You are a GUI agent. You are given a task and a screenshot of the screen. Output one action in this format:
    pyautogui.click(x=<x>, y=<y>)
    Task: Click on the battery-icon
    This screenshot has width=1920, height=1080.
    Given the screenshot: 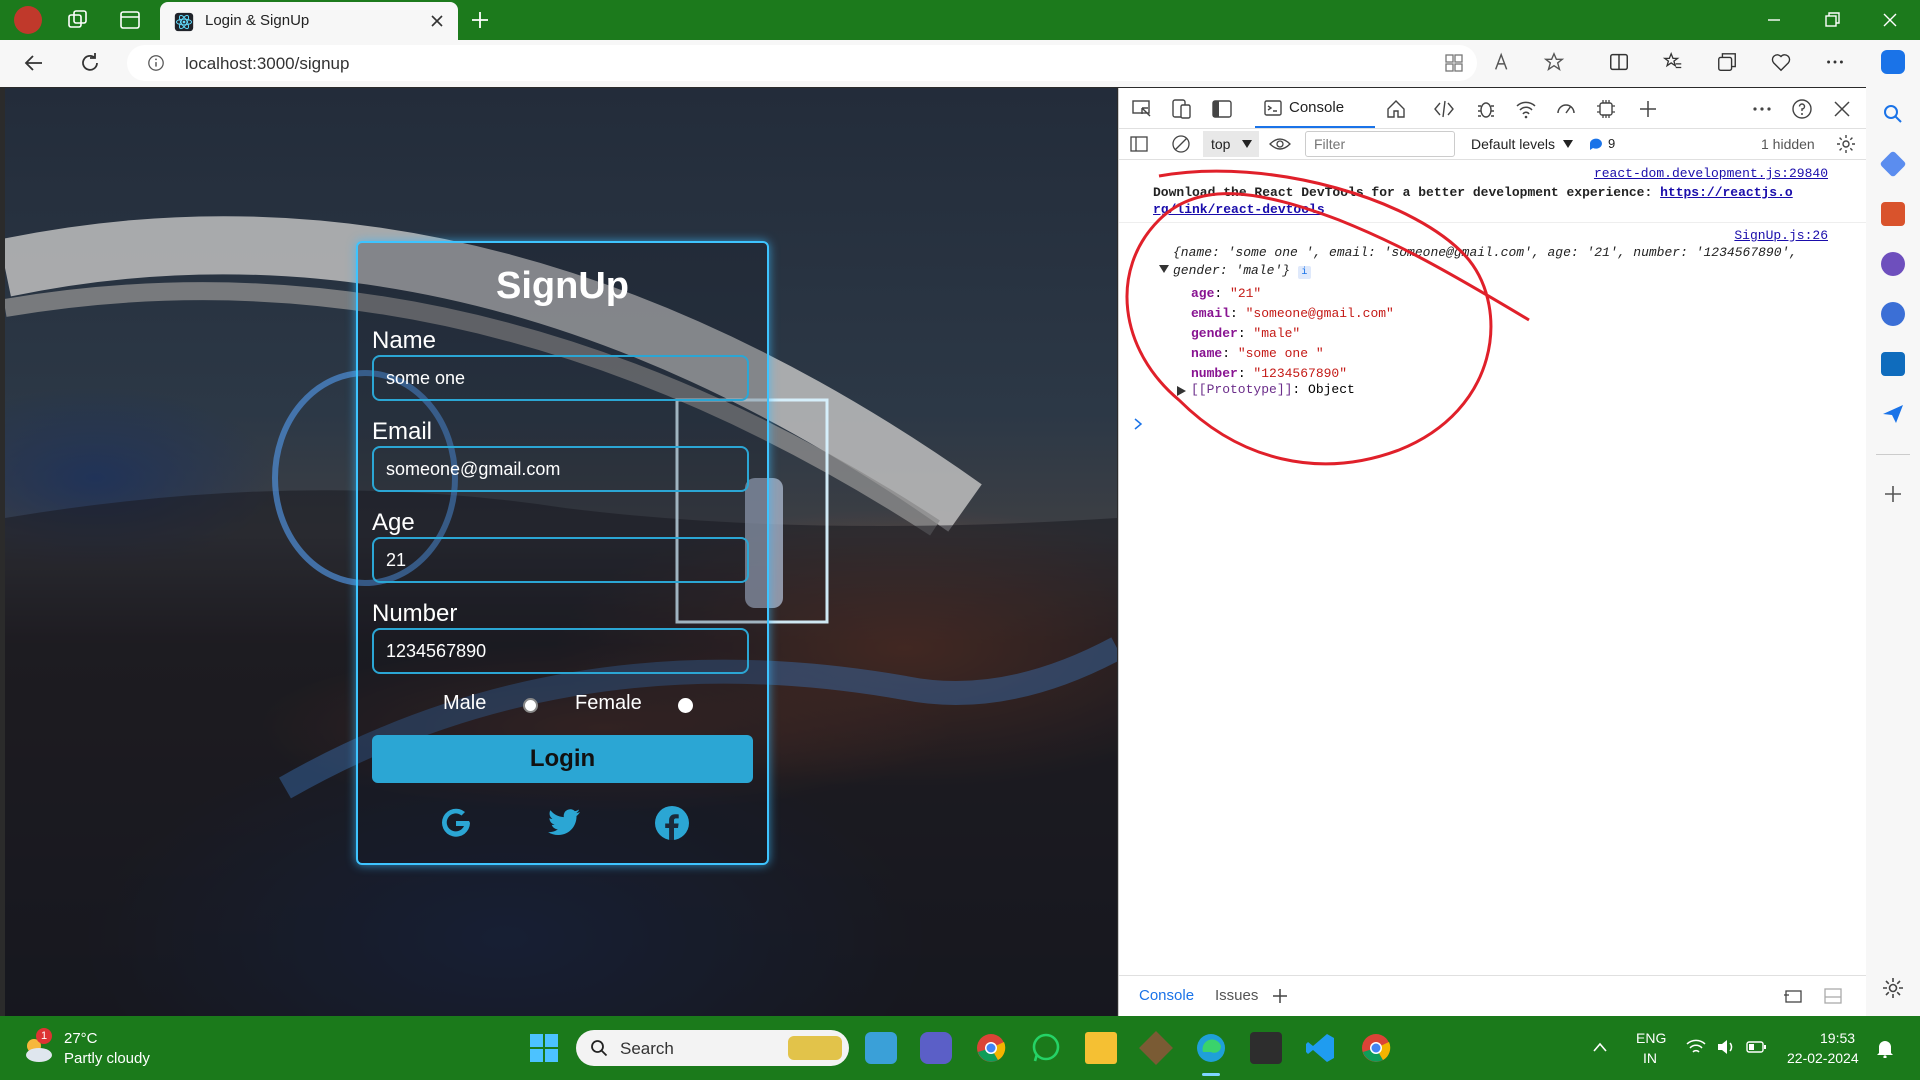 What is the action you would take?
    pyautogui.click(x=1756, y=1047)
    